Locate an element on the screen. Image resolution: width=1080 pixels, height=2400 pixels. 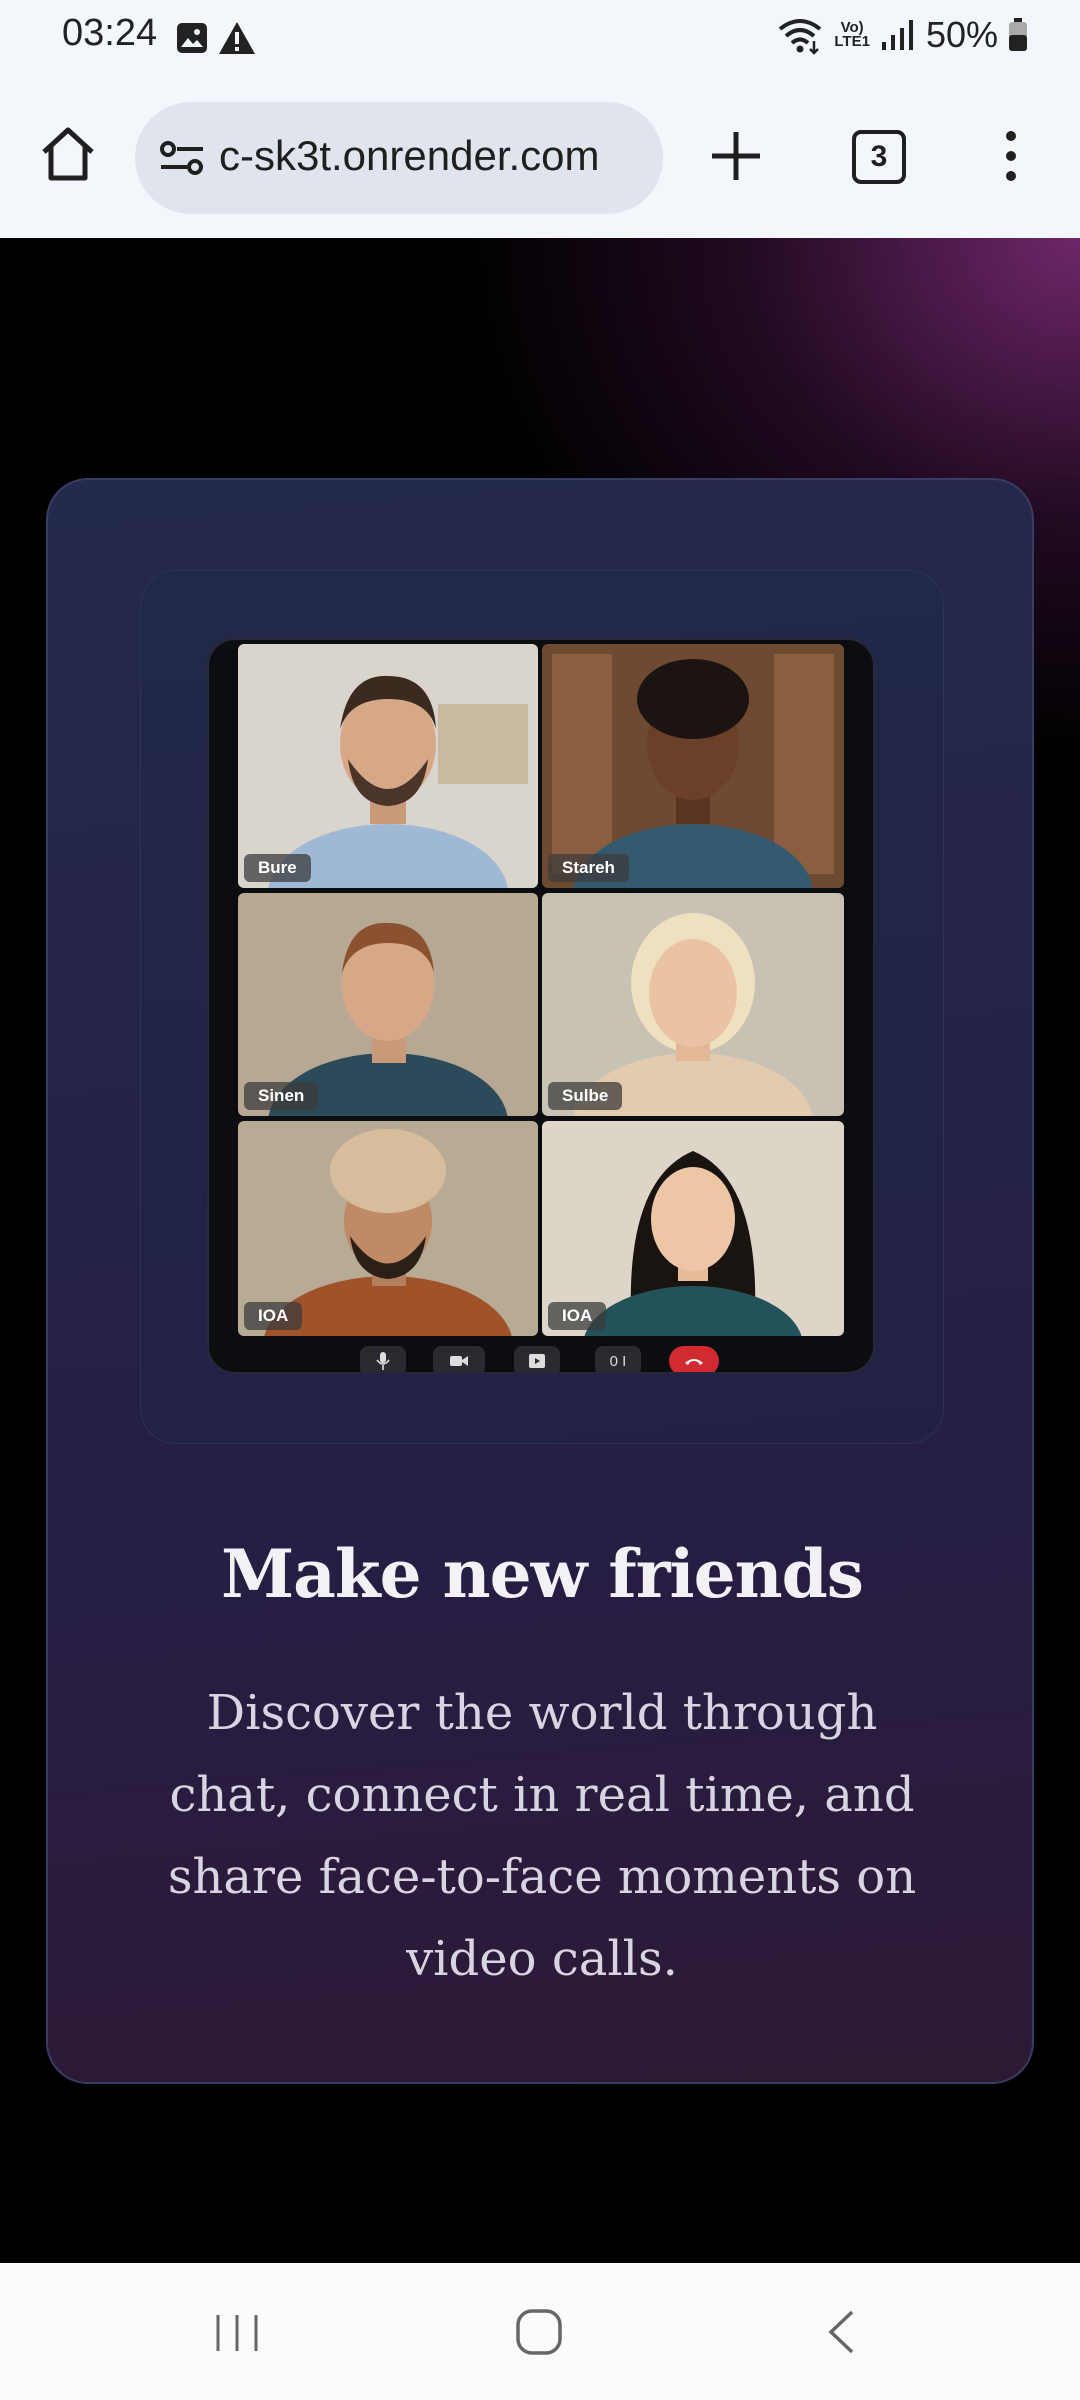
volte-indicator: Vo) LTE1 is located at coordinates (852, 35).